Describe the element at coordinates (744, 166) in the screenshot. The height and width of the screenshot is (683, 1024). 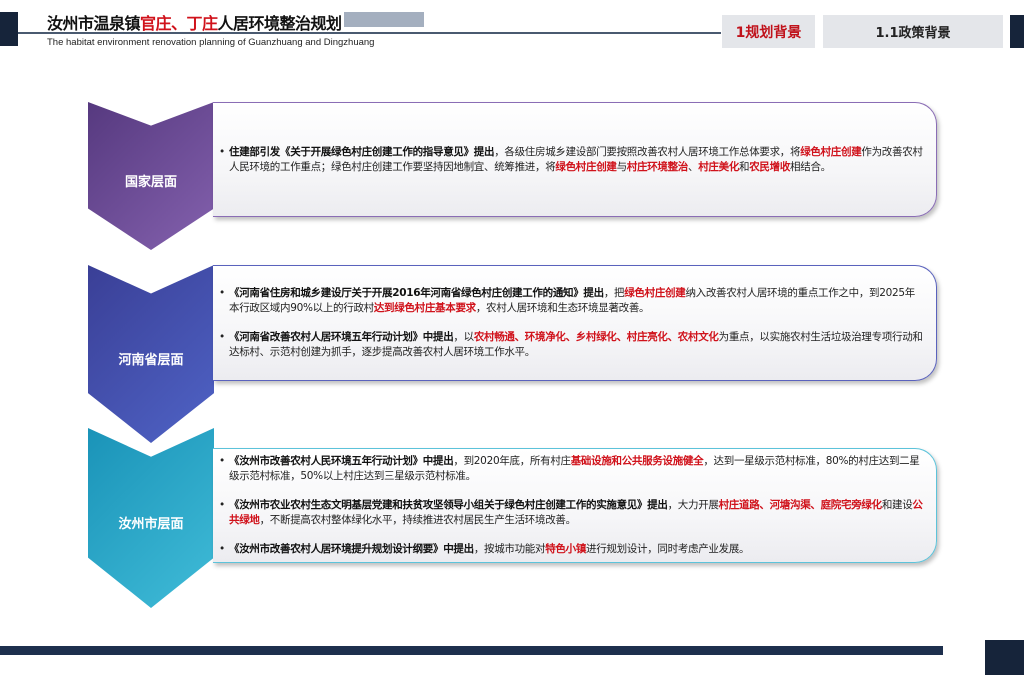
I see `body-text: 和` at that location.